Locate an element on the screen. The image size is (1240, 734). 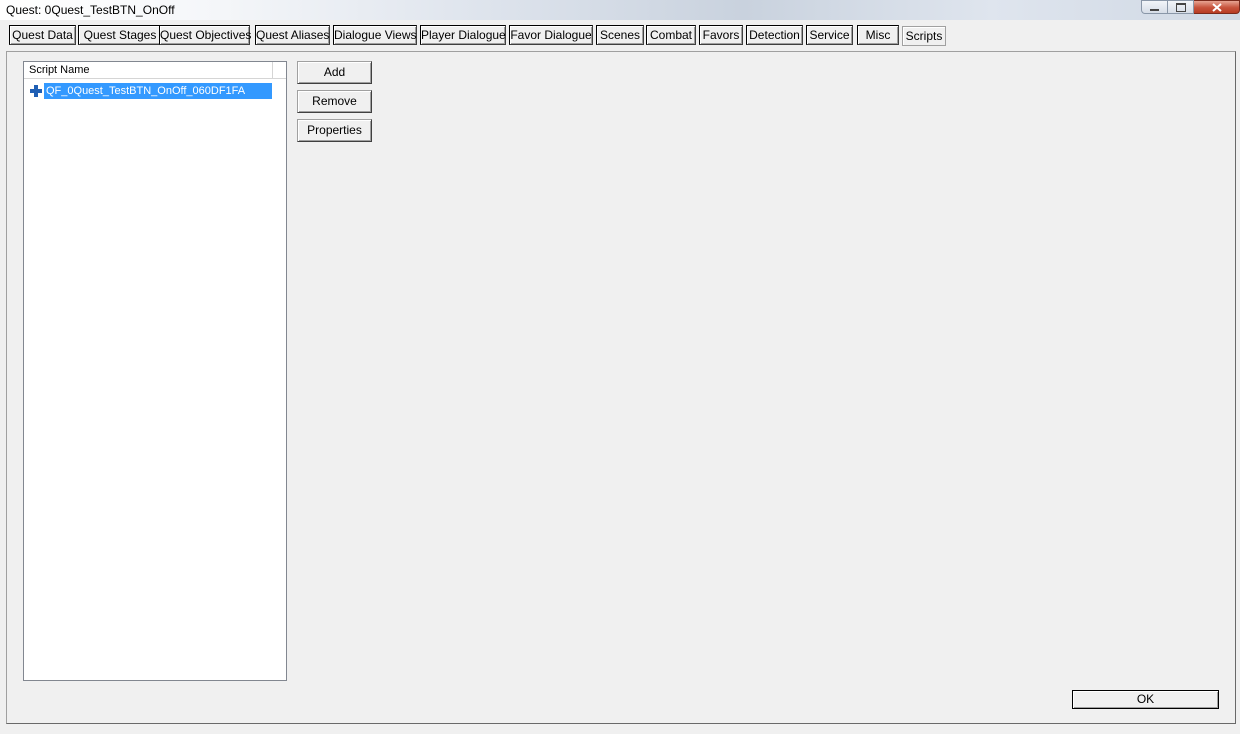
remove-button: Remove is located at coordinates (334, 101).